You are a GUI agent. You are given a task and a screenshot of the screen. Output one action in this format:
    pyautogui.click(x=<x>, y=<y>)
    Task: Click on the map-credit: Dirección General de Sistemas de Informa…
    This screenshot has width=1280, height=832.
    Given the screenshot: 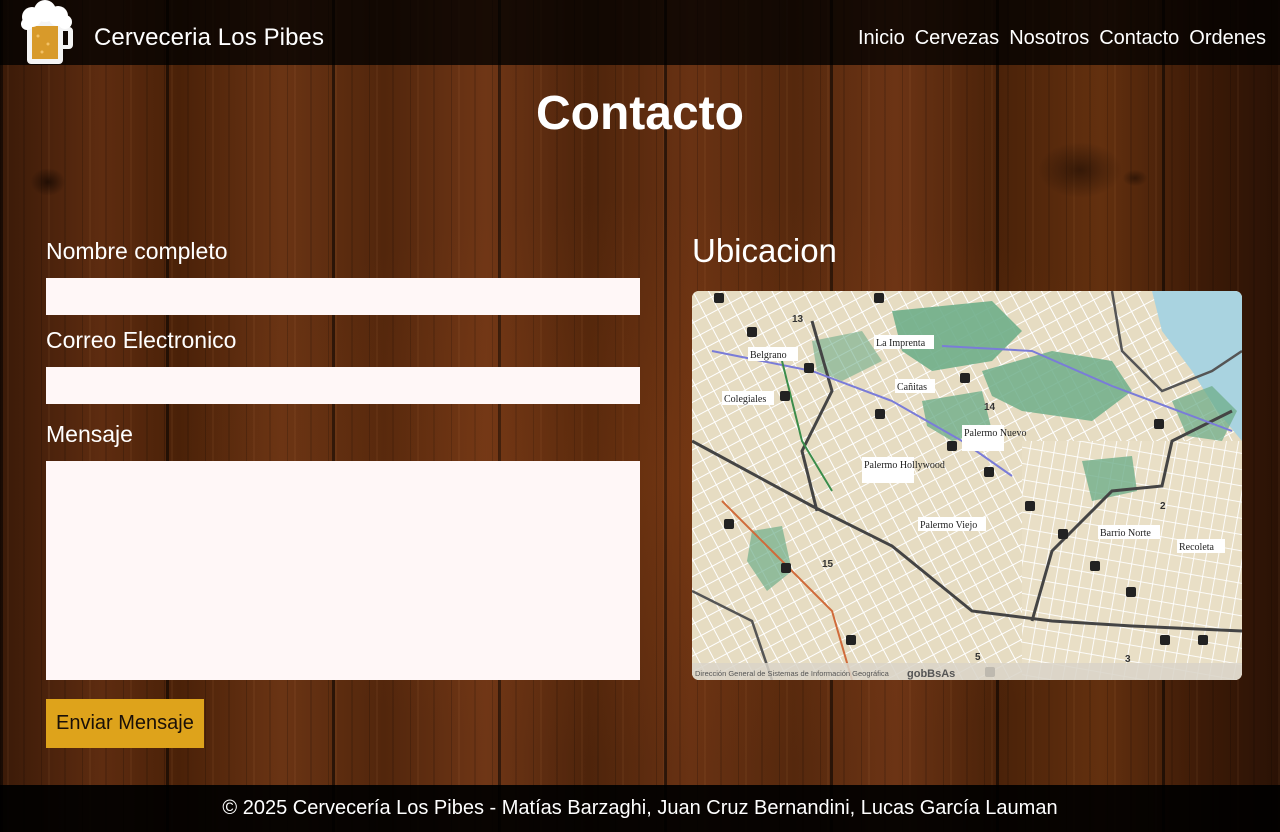 What is the action you would take?
    pyautogui.click(x=792, y=673)
    